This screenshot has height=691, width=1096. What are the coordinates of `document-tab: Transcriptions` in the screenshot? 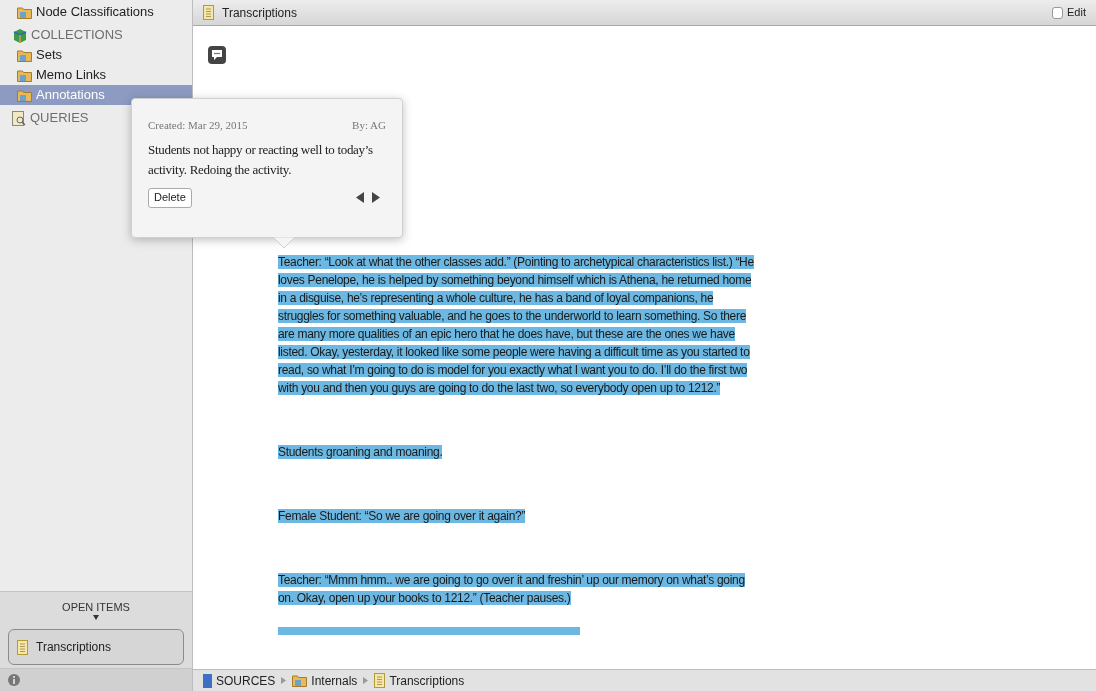 It's located at (250, 12).